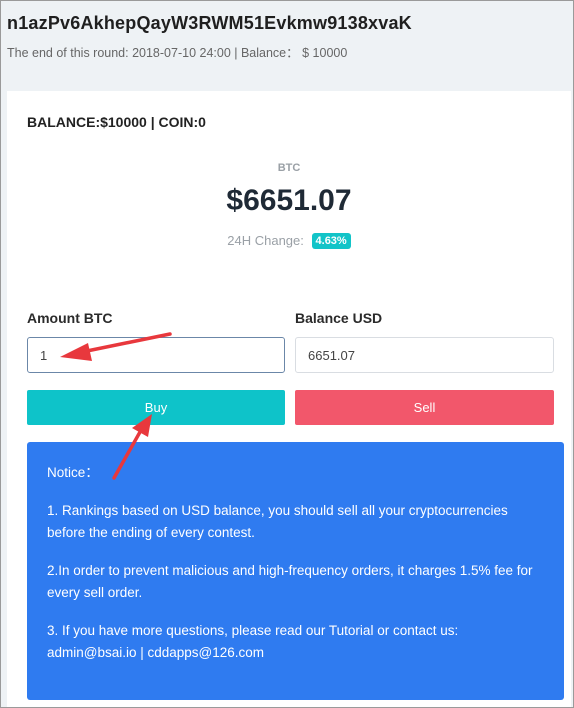 The height and width of the screenshot is (708, 574). I want to click on amount-input, so click(156, 355).